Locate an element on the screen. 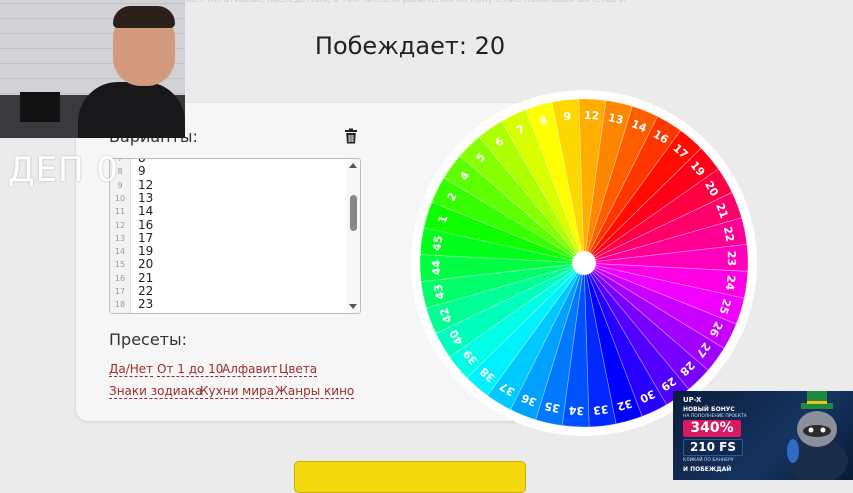 The height and width of the screenshot is (493, 853). variant-value: 21 is located at coordinates (146, 277).